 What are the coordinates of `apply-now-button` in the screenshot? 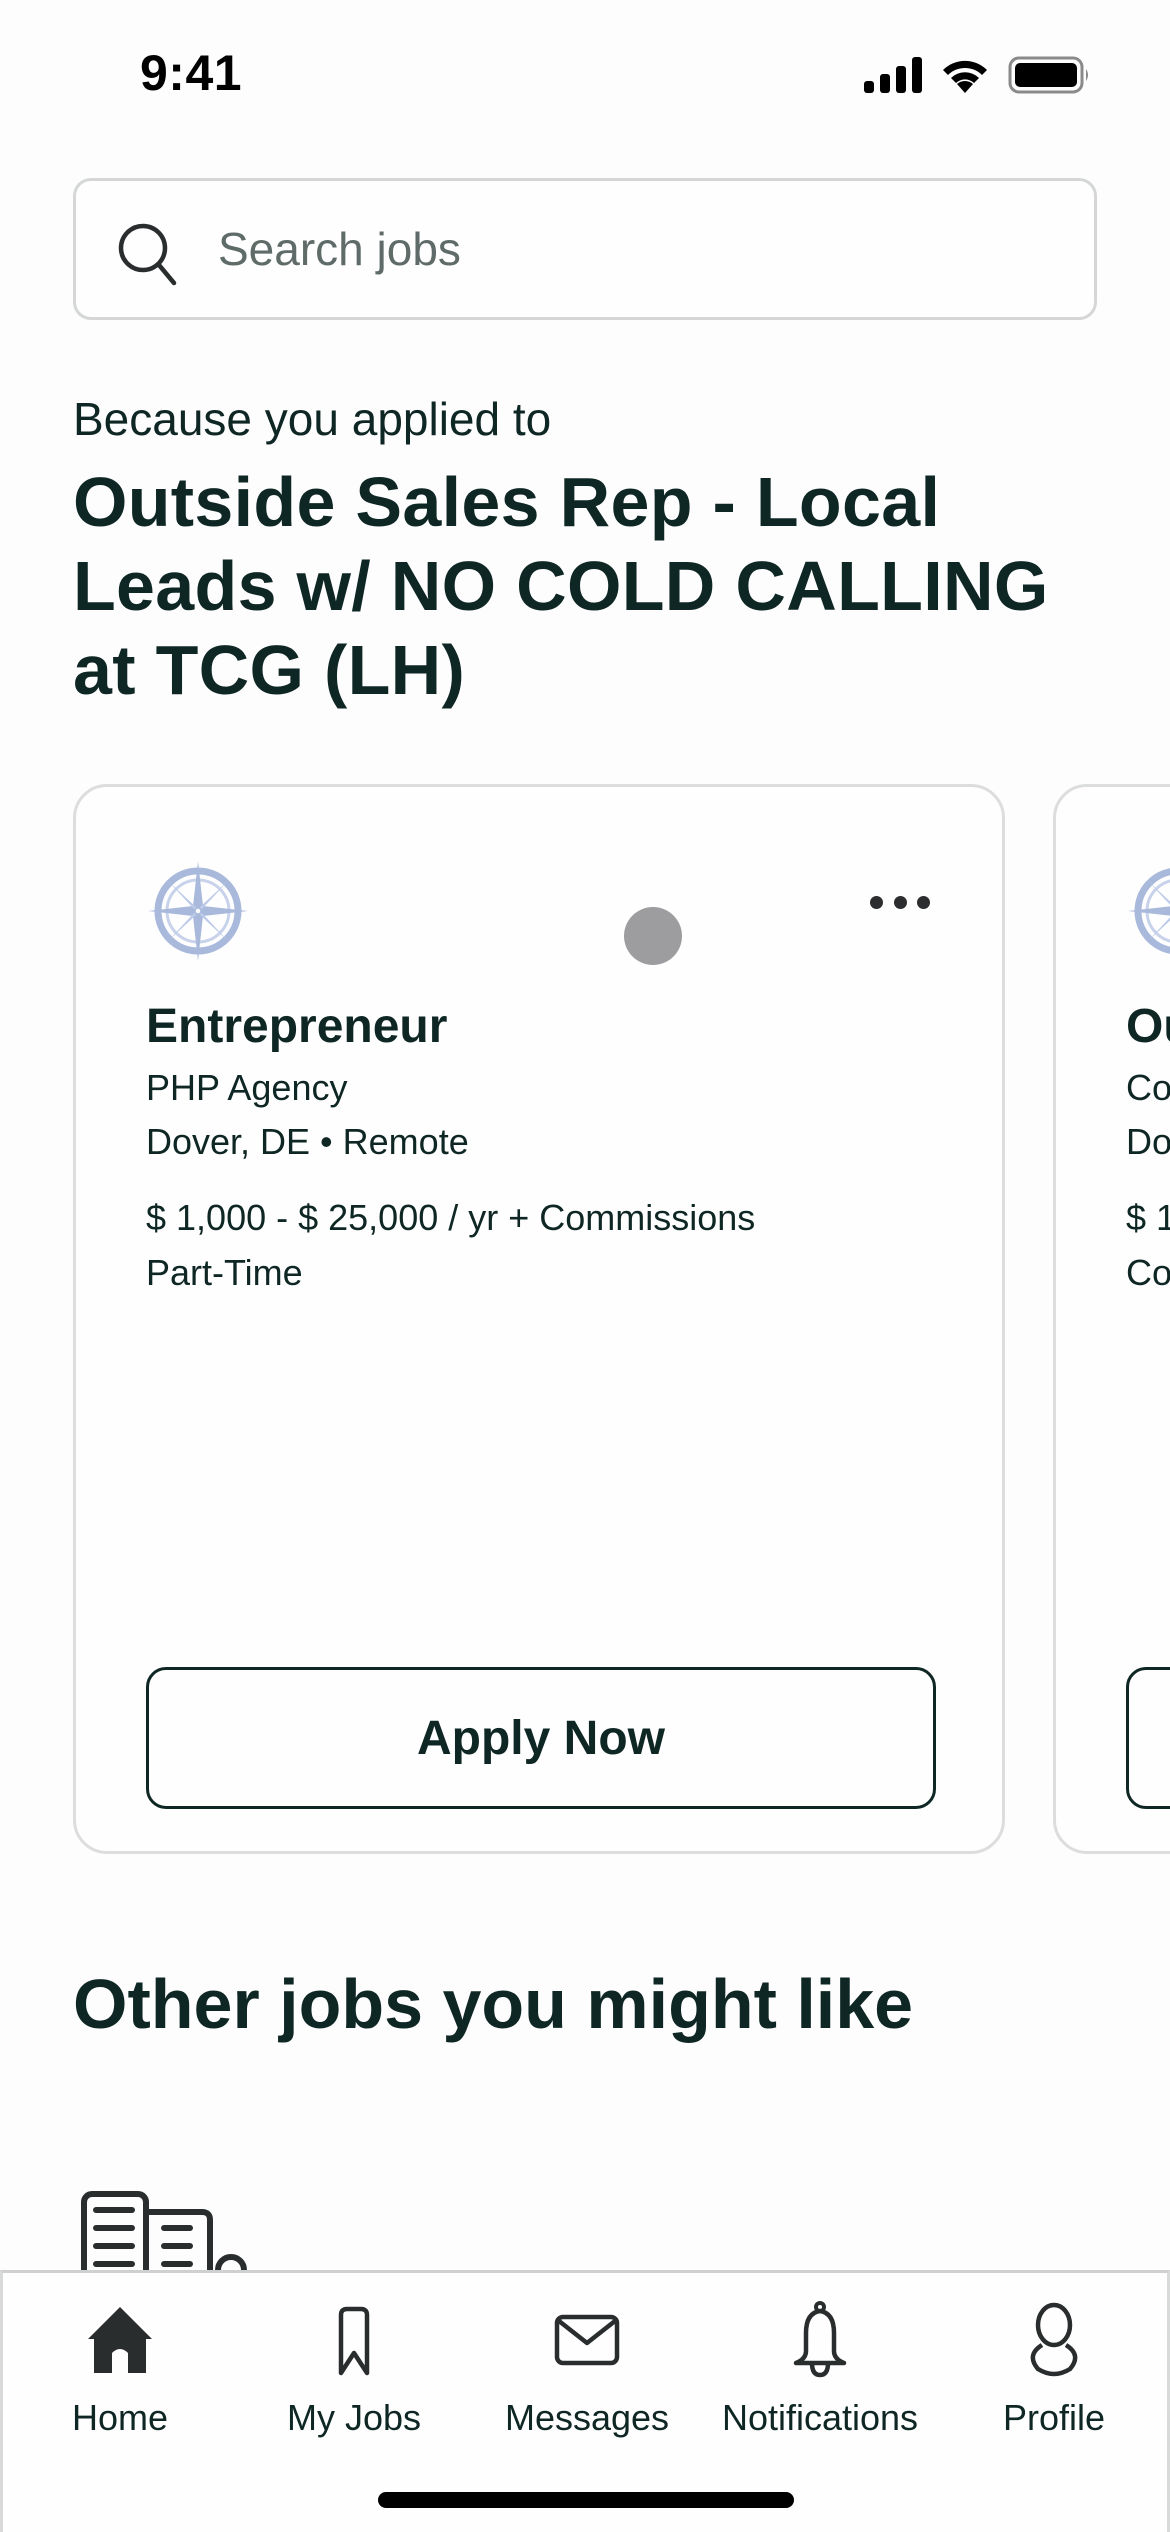 It's located at (1148, 1738).